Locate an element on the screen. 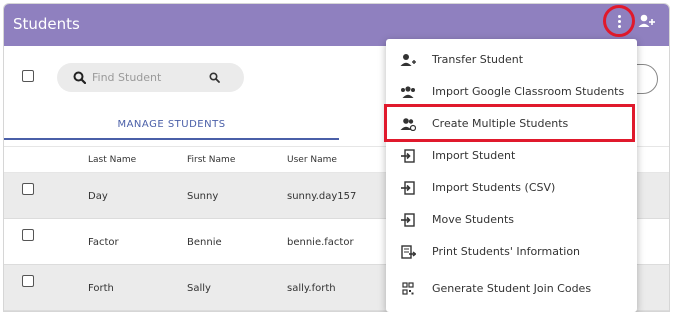 The image size is (673, 312). cell-first-name: Sally is located at coordinates (199, 288).